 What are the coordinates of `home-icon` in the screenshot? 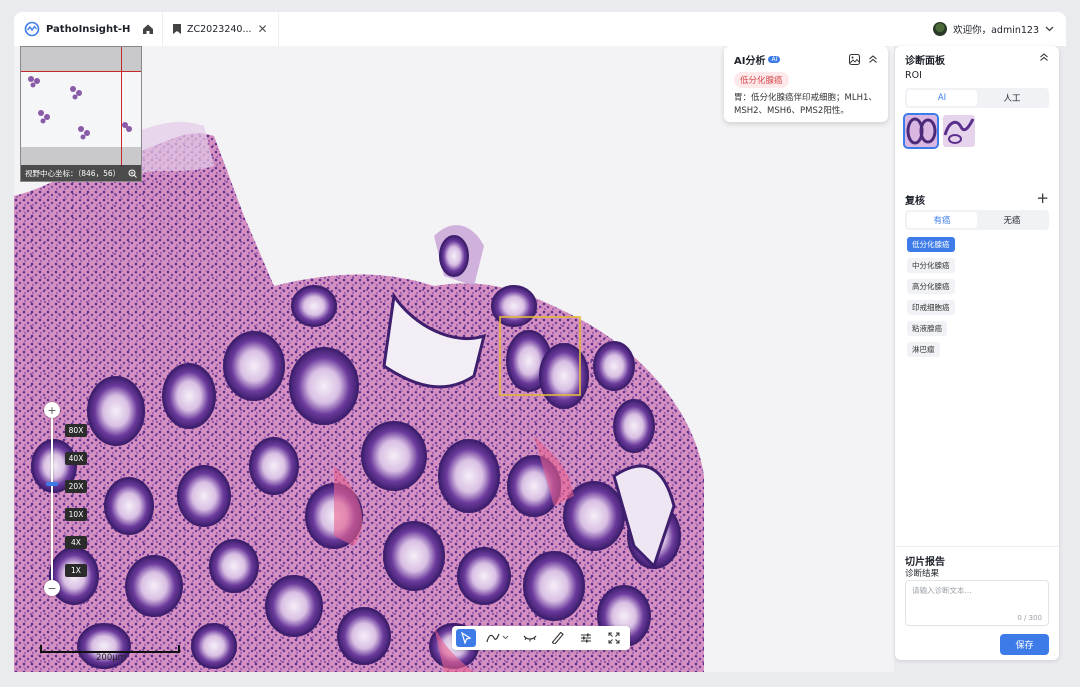 It's located at (148, 29).